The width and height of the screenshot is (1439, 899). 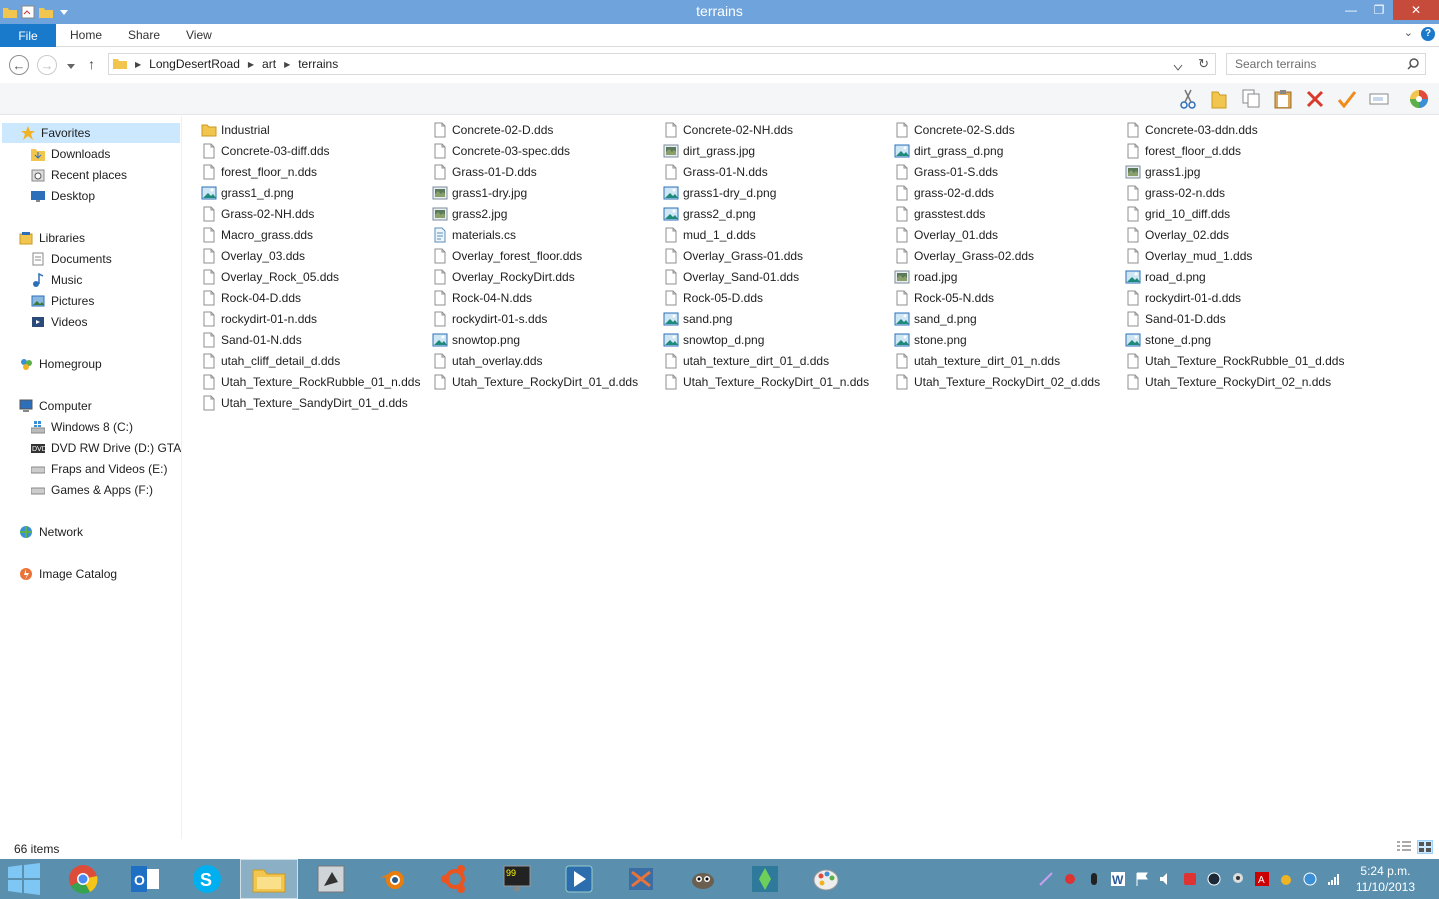 I want to click on outlook-icon: O, so click(x=145, y=879).